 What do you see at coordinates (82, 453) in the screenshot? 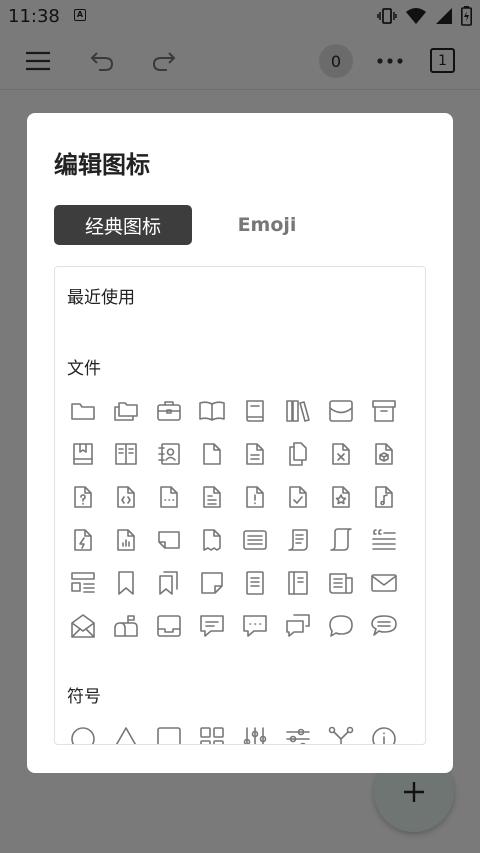
I see `bookmark-book-icon` at bounding box center [82, 453].